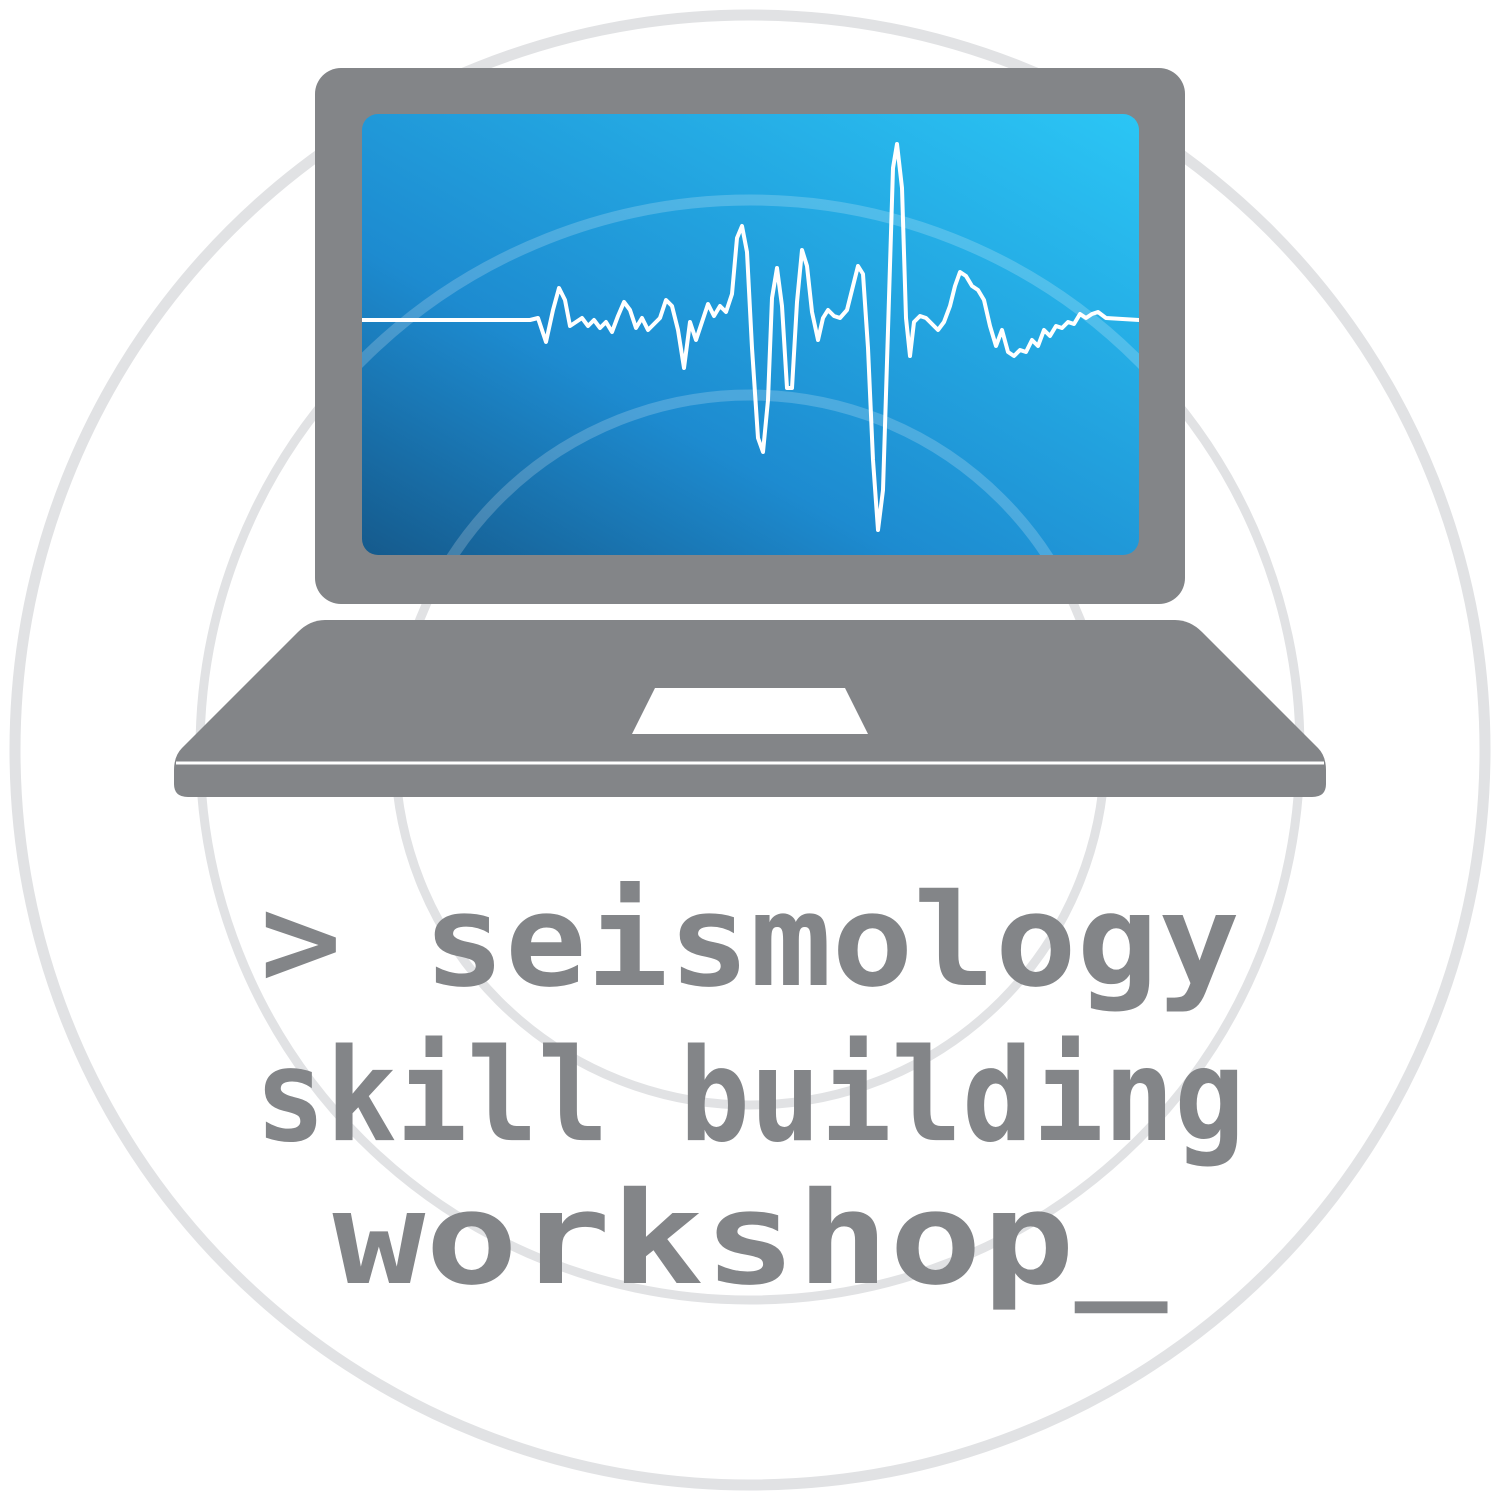 This screenshot has width=1500, height=1500. Describe the element at coordinates (750, 1096) in the screenshot. I see `title-line-2: skill building` at that location.